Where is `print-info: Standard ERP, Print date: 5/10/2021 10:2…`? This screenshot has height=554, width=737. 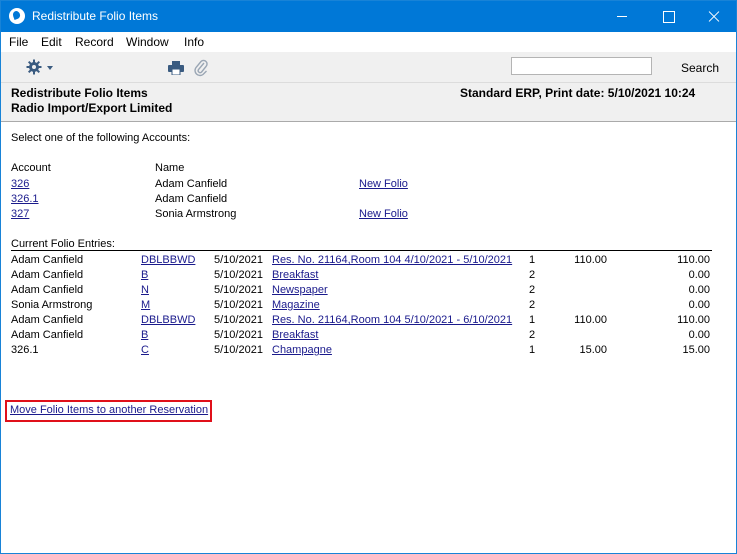
print-info: Standard ERP, Print date: 5/10/2021 10:2… is located at coordinates (578, 93).